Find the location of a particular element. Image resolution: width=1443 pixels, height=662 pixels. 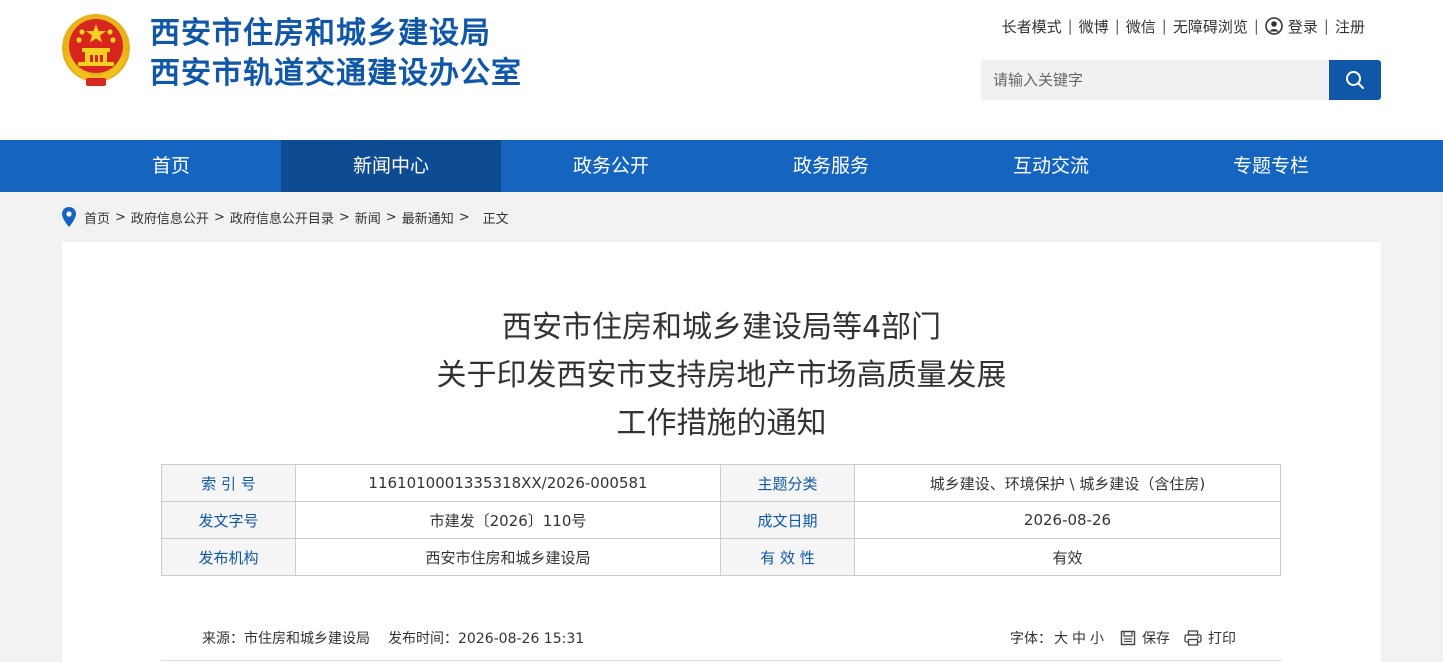

article-title-line-1: 西安市住房和城乡建设局等4部门 is located at coordinates (721, 327).